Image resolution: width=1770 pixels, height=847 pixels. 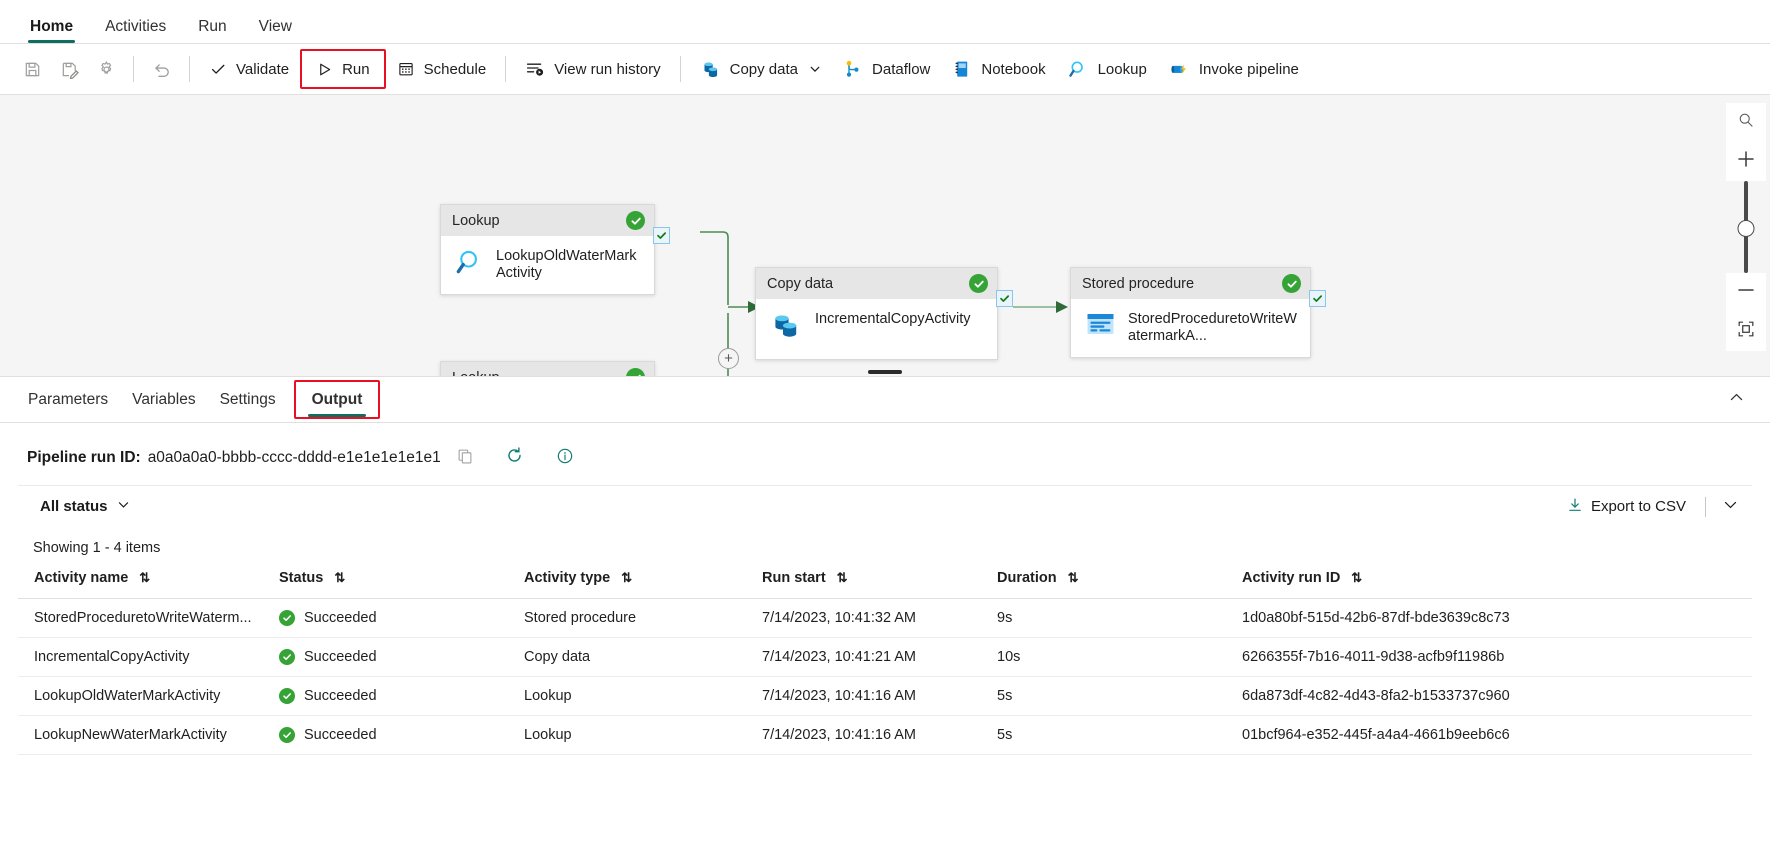 I want to click on undo-button, so click(x=161, y=69).